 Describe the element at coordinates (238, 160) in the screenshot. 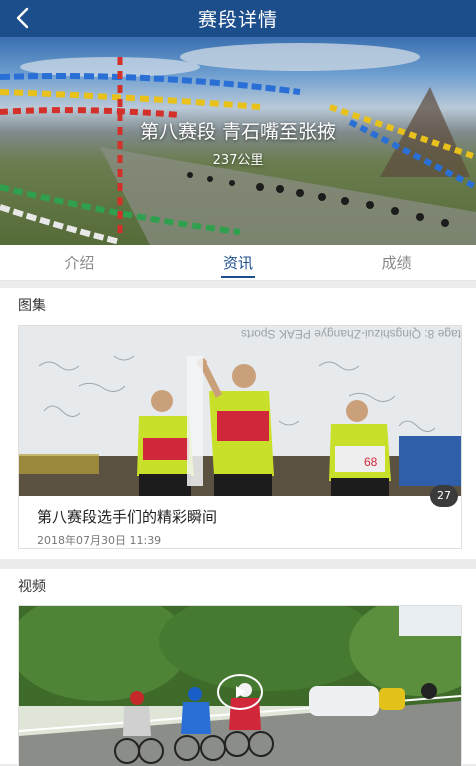

I see `stage-distance: 237公里` at that location.